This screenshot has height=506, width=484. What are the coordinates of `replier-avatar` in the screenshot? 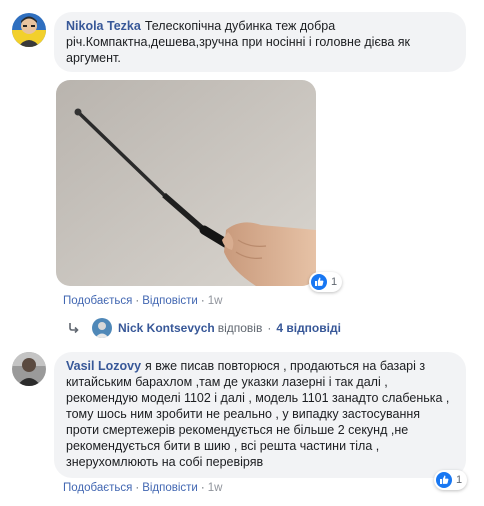 It's located at (102, 328).